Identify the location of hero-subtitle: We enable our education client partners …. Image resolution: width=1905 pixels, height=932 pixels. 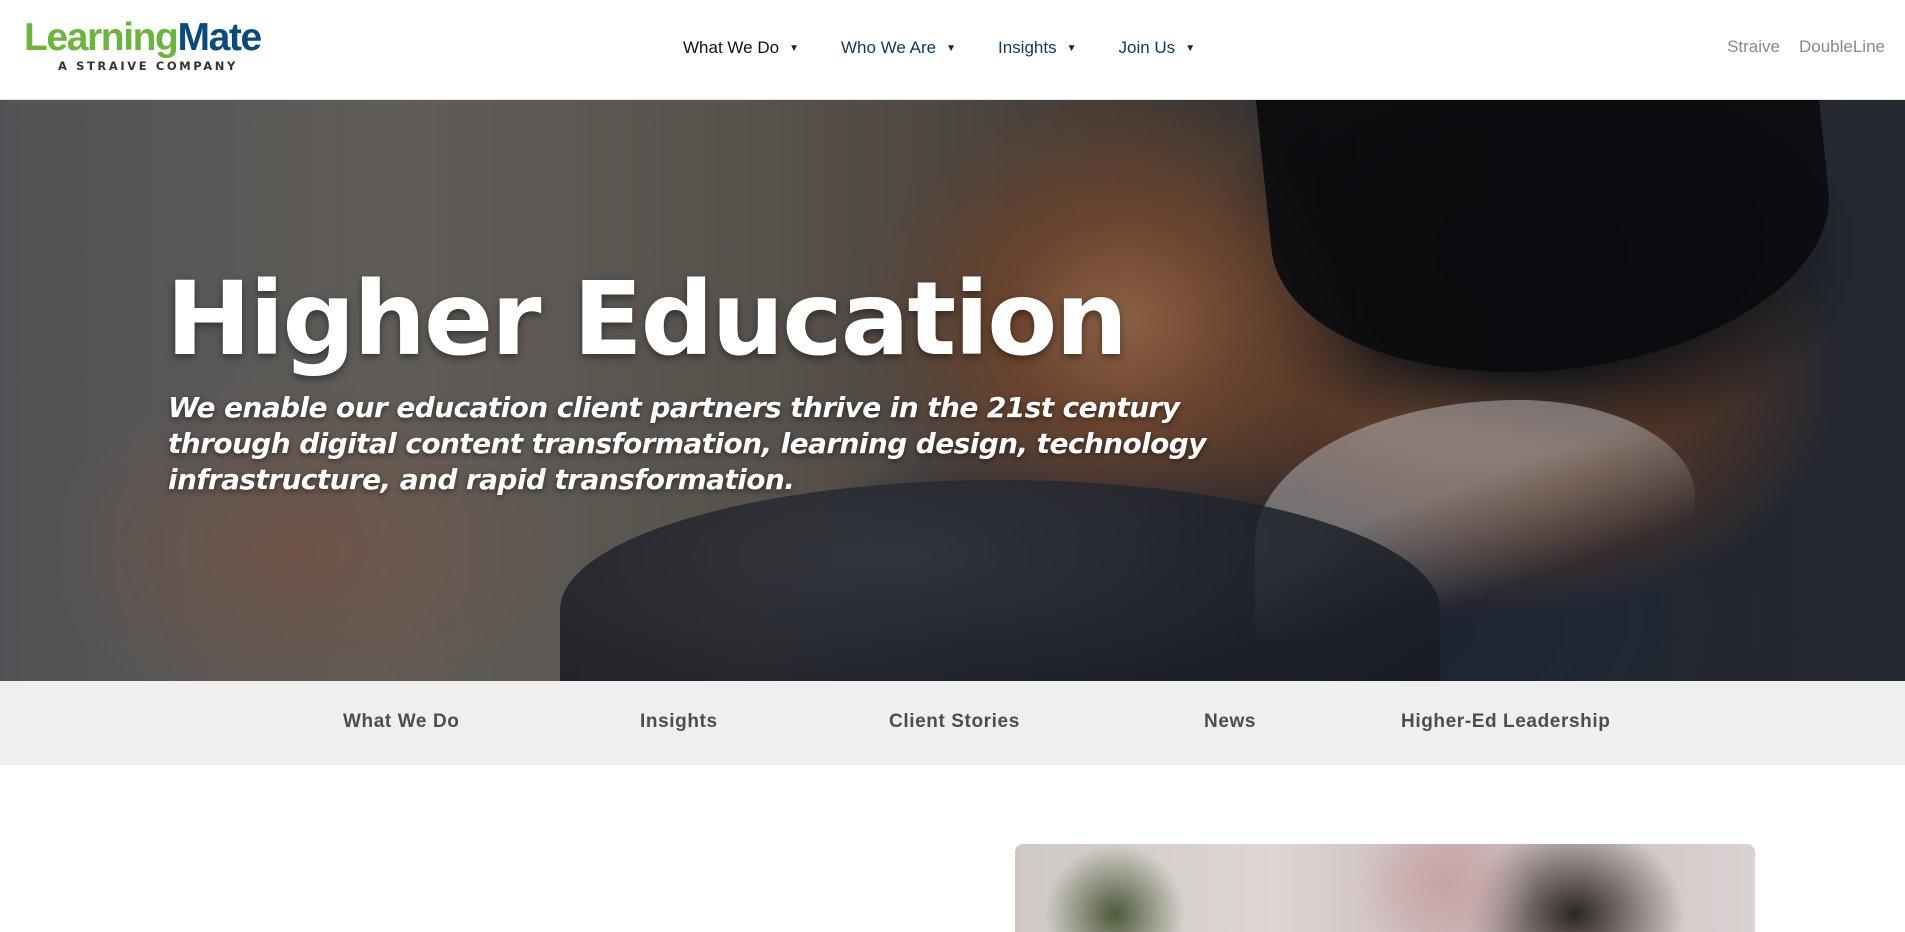
(687, 443).